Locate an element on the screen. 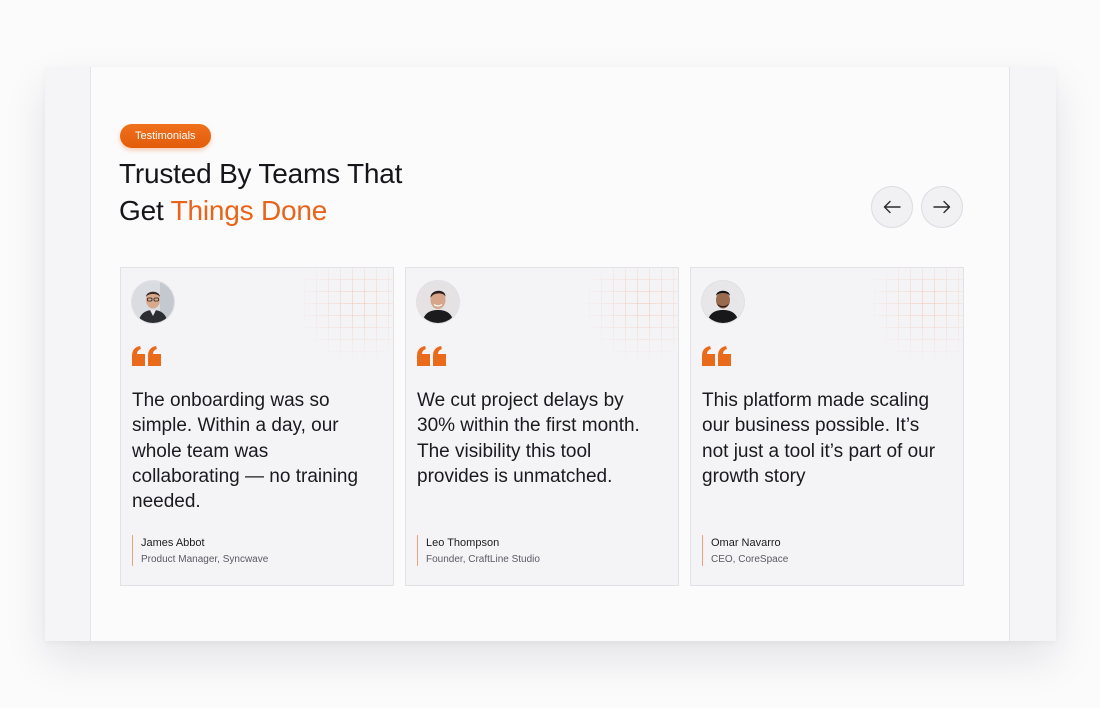 Image resolution: width=1100 pixels, height=708 pixels. next-button is located at coordinates (942, 207).